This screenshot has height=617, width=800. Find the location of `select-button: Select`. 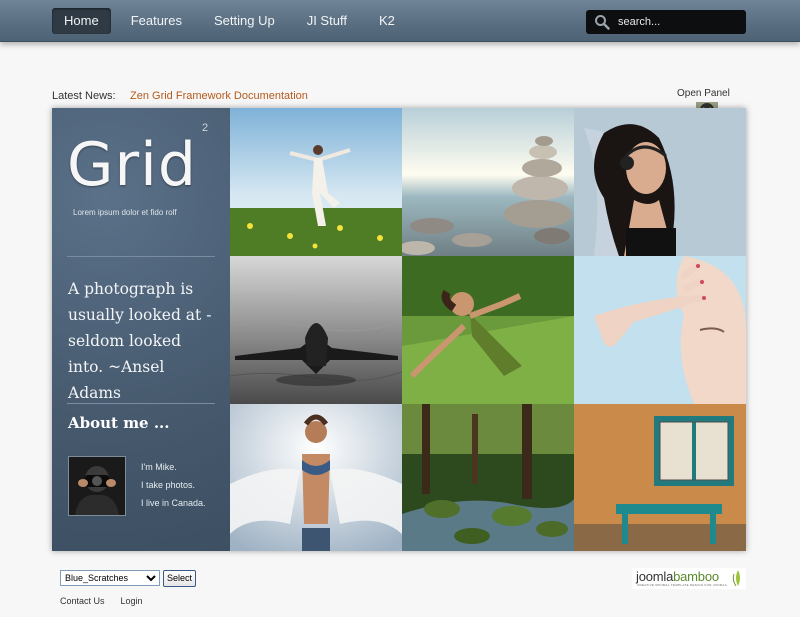

select-button: Select is located at coordinates (180, 578).